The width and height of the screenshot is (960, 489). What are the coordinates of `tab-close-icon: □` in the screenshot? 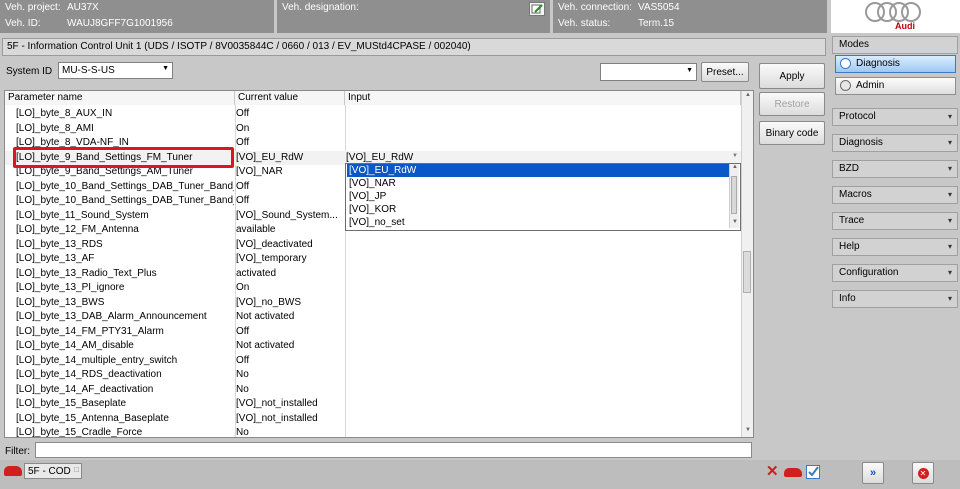 It's located at (76, 469).